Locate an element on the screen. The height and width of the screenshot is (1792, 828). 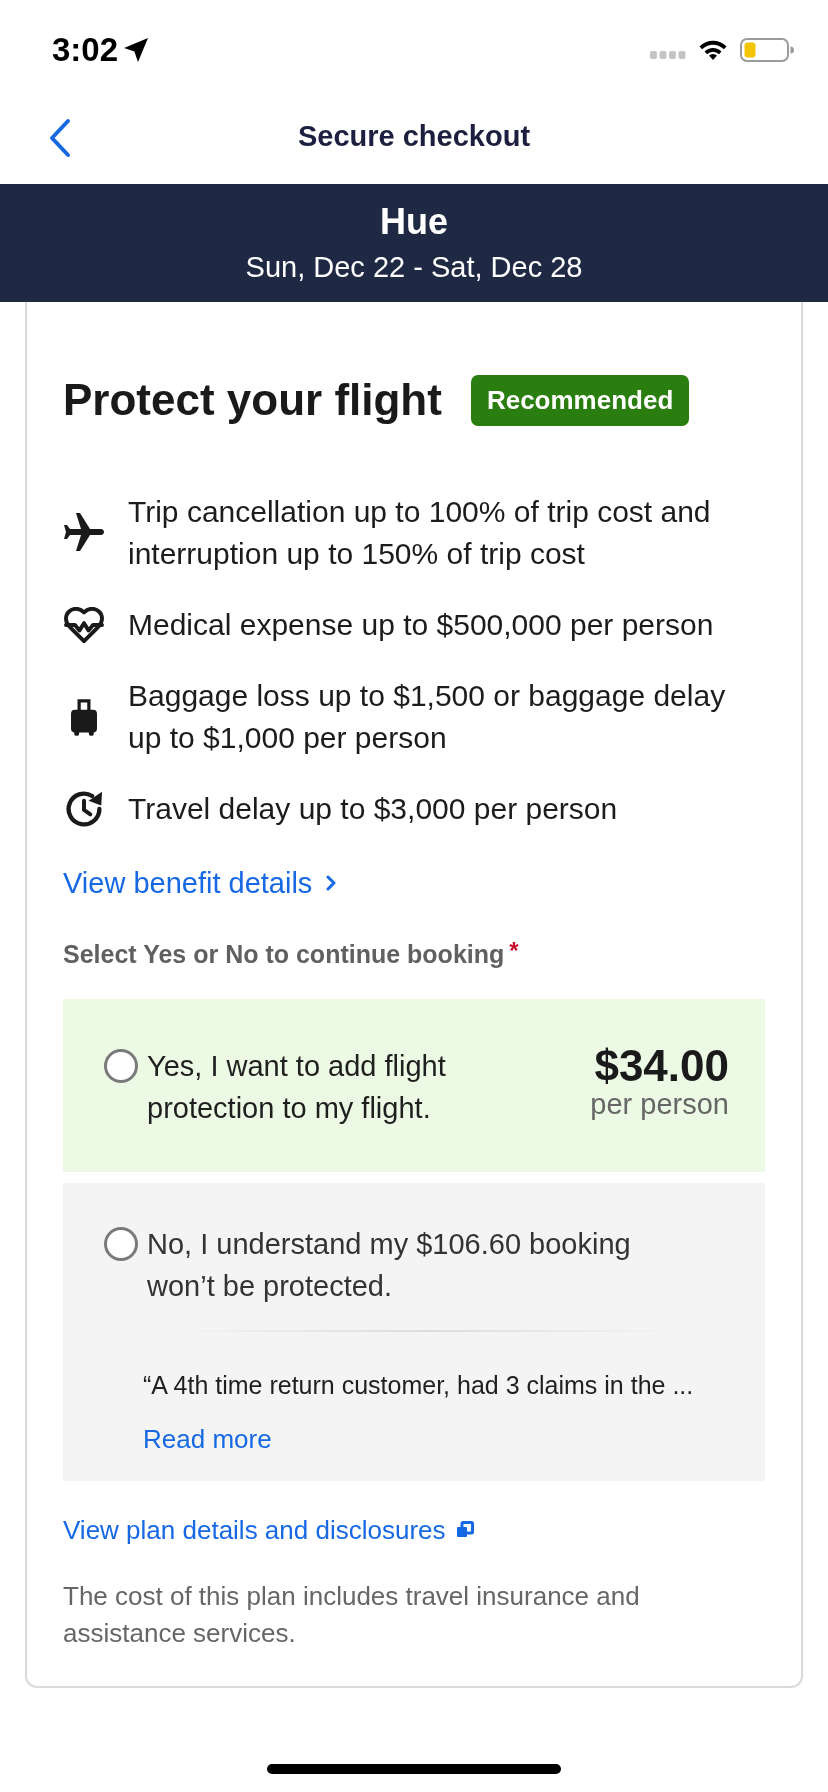
benefit-text: Trip cancellation up to 100% of trip cost and interruption up to 150% of trip cost is located at coordinates (420, 533).